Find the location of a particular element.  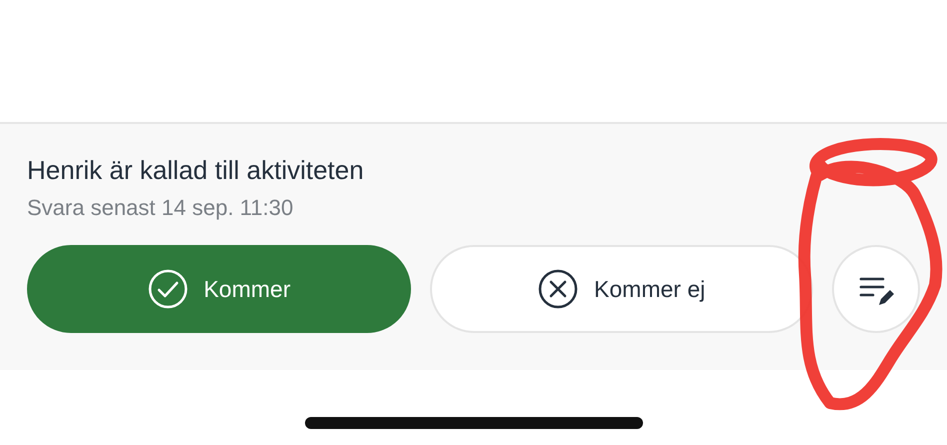

check-circle-icon is located at coordinates (168, 289).